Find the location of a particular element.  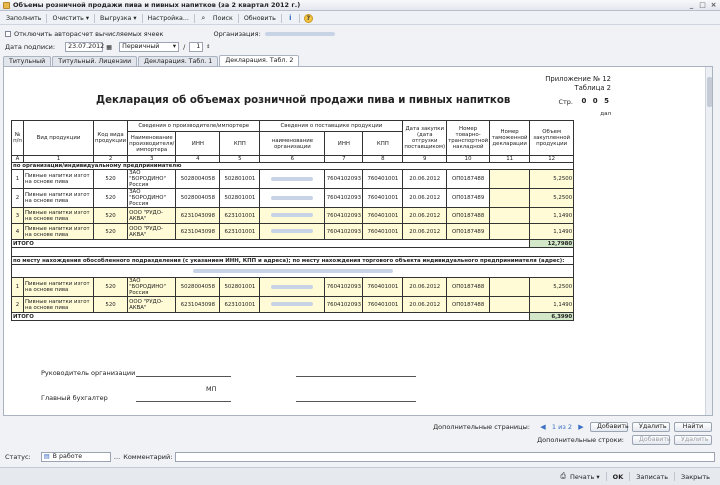

clear-button: Очистить ▾ is located at coordinates (70, 18).